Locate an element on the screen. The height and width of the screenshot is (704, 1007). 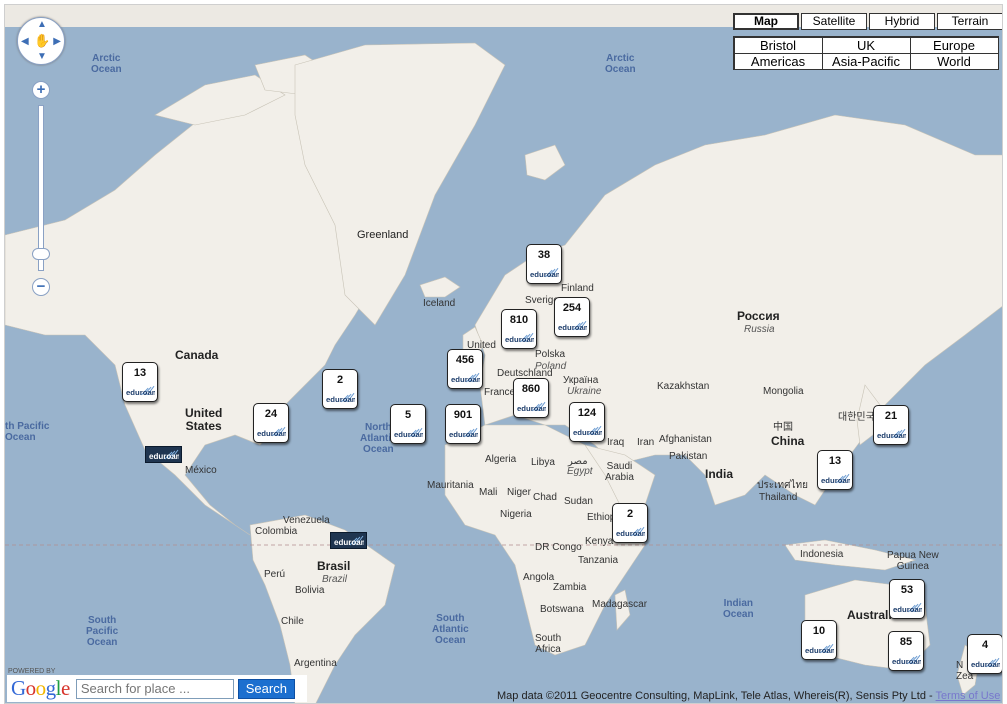
map-label: South Pacific Ocean is located at coordinates (102, 631).